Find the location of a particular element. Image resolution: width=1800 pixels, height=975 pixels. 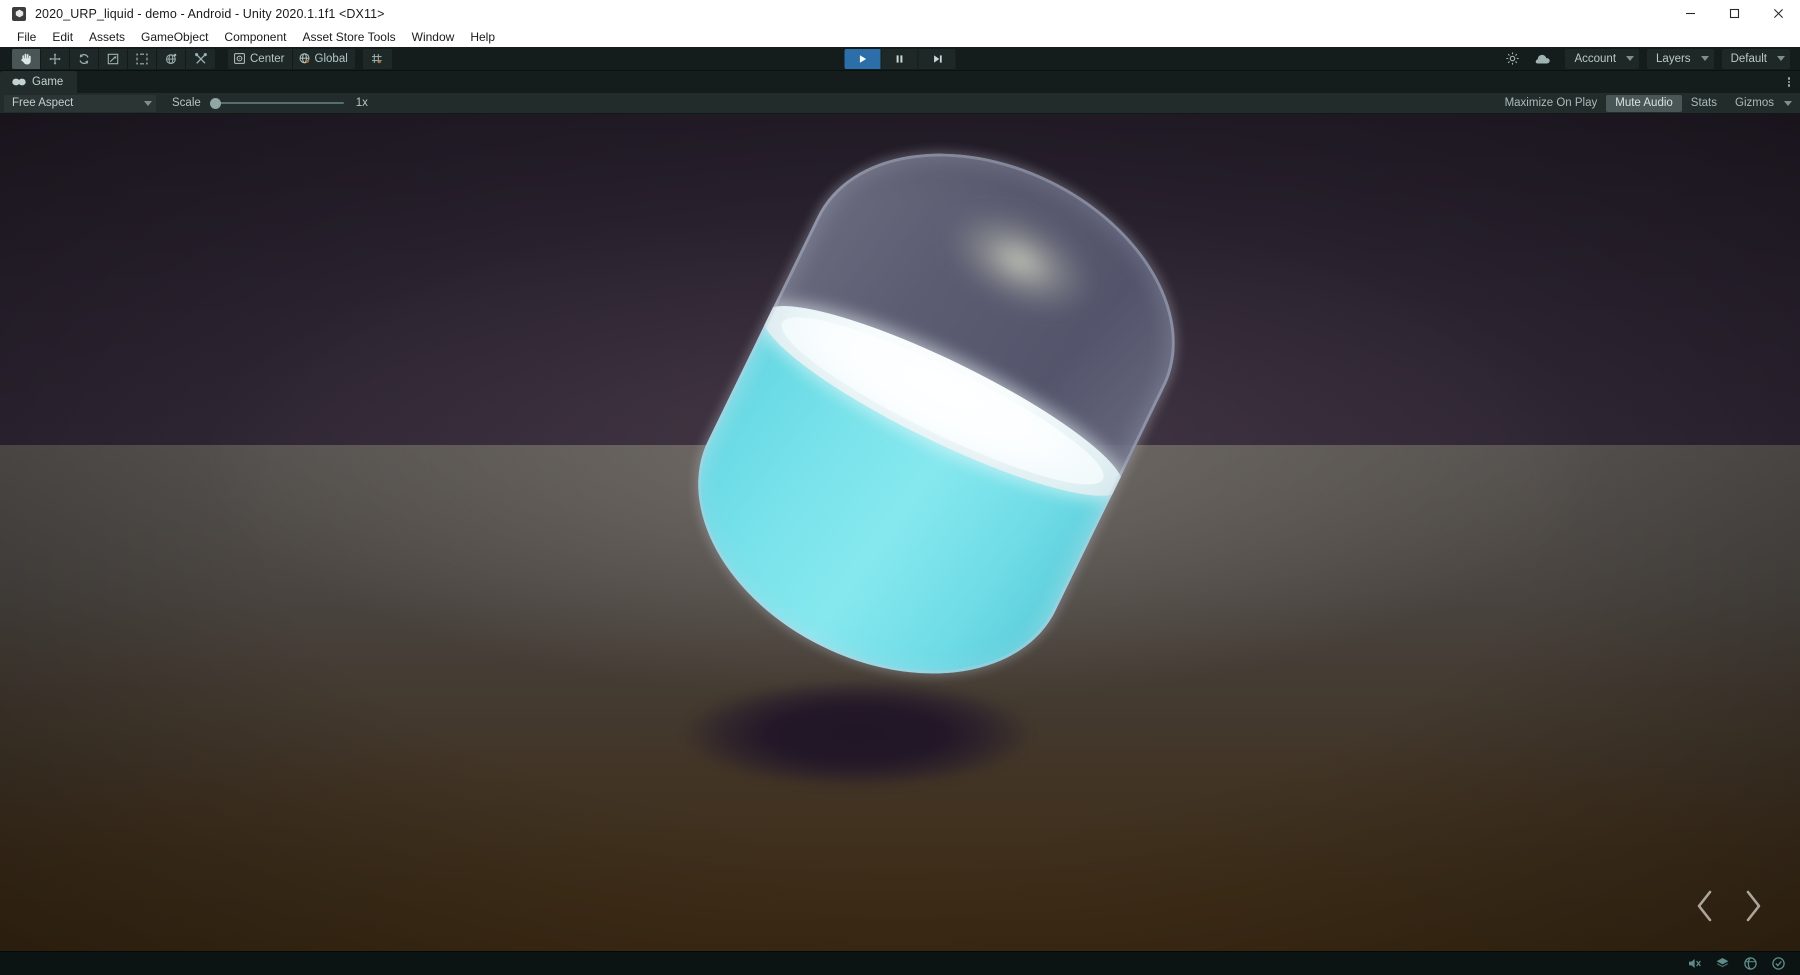

menu-asset-store-tools: Asset Store Tools is located at coordinates (348, 37).